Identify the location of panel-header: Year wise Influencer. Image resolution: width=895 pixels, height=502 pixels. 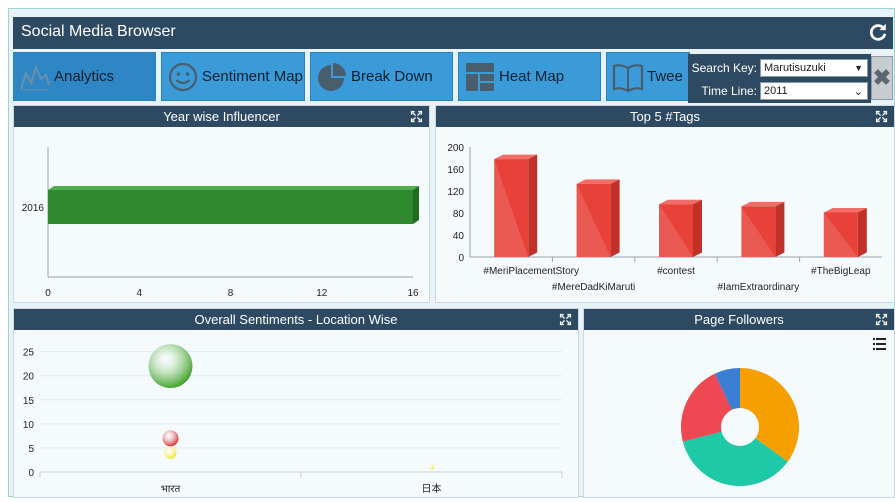
(221, 116).